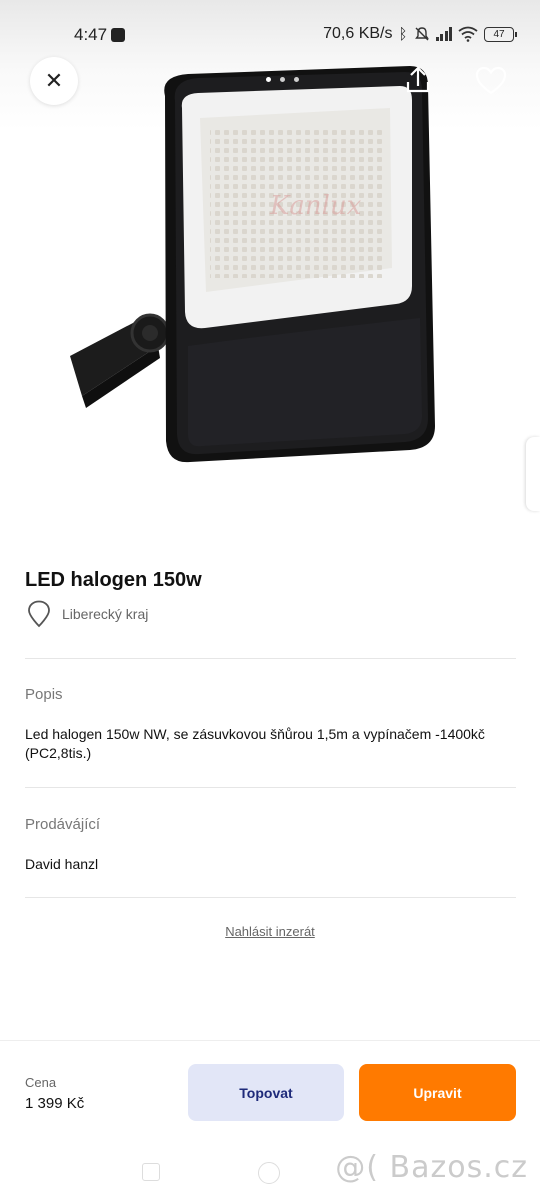 The image size is (540, 1200). Describe the element at coordinates (533, 474) in the screenshot. I see `side-panel-handle` at that location.